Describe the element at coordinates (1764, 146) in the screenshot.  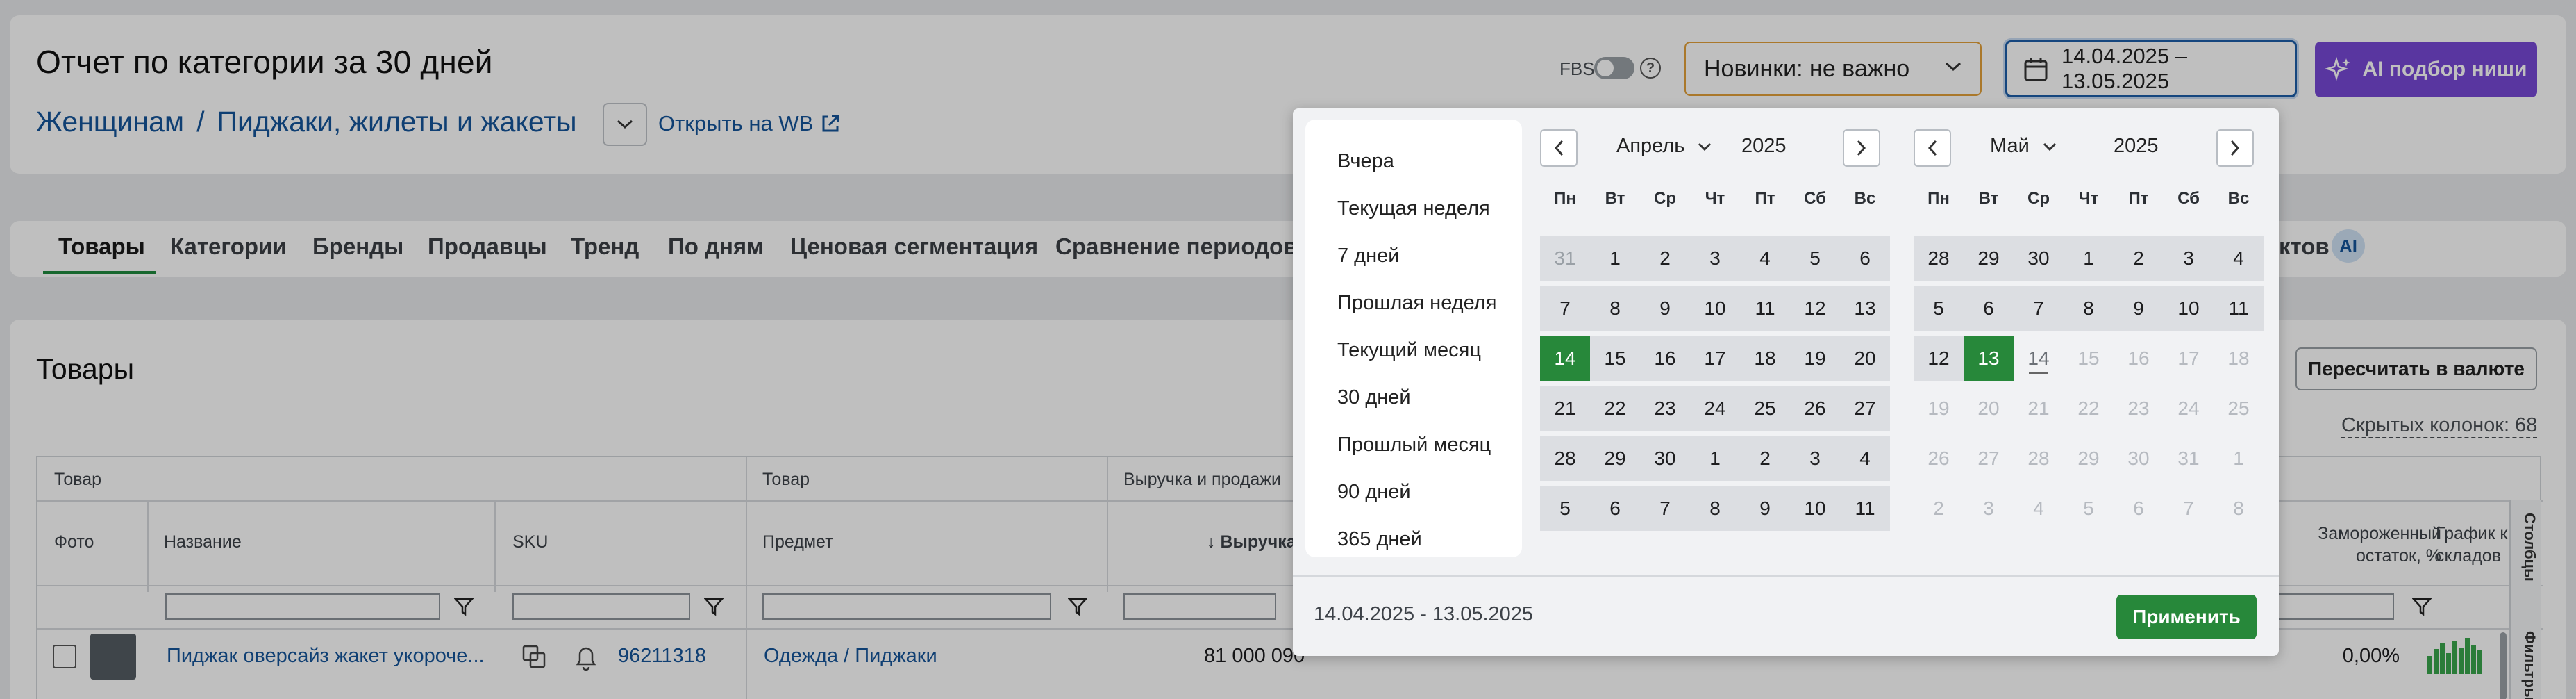
I see `left-year-label: 2025` at that location.